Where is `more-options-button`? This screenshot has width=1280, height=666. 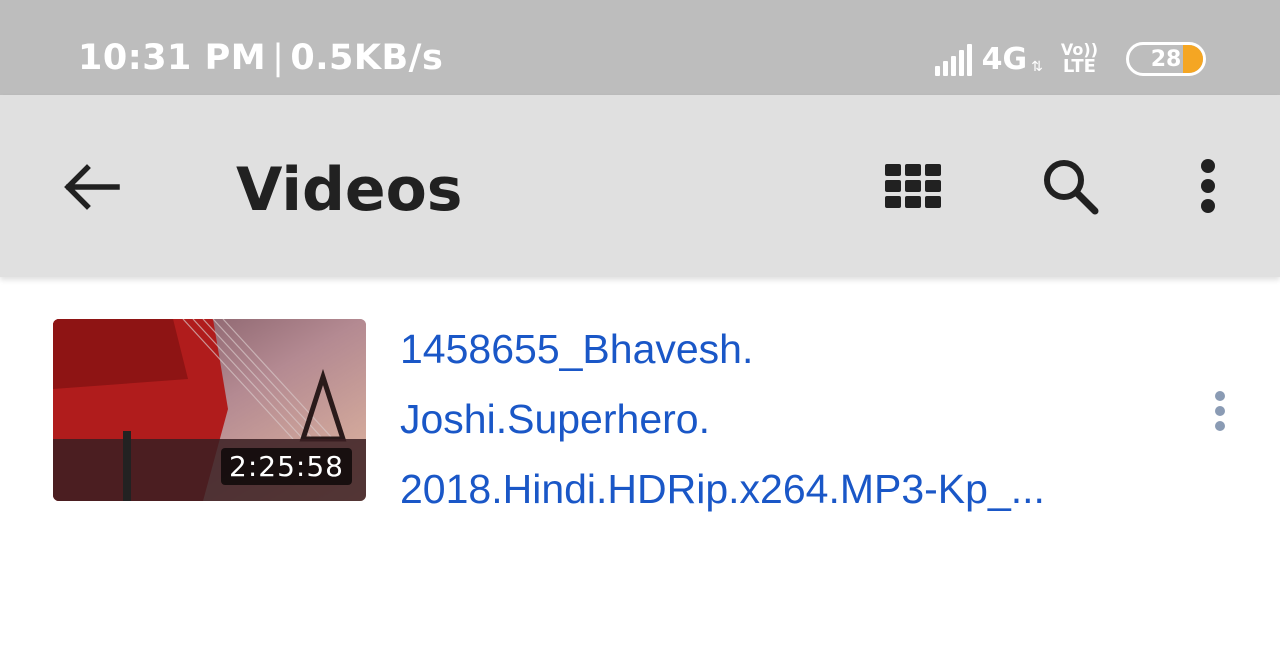
more-options-button is located at coordinates (1208, 186).